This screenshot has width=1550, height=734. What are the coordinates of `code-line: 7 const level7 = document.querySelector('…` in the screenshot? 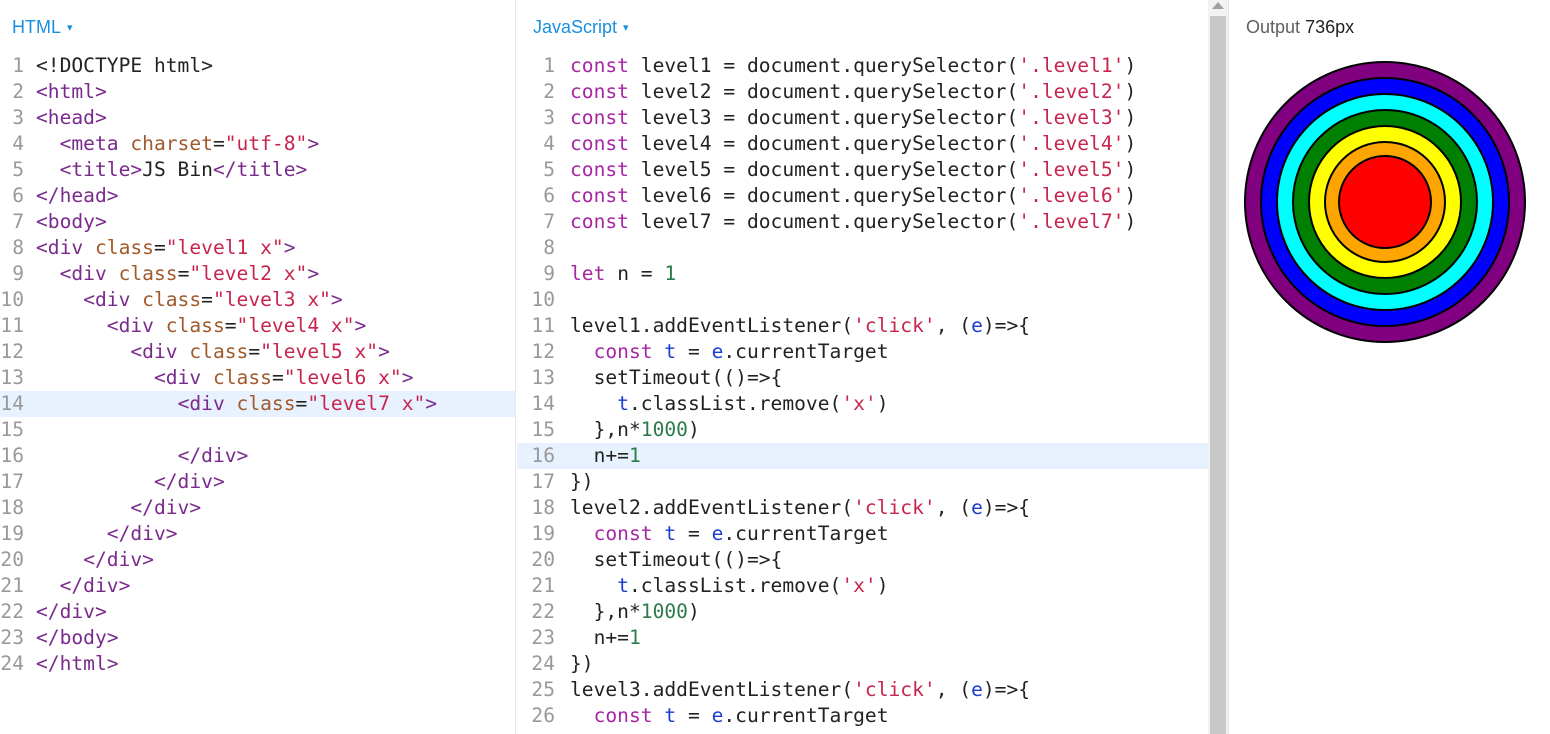 It's located at (862, 222).